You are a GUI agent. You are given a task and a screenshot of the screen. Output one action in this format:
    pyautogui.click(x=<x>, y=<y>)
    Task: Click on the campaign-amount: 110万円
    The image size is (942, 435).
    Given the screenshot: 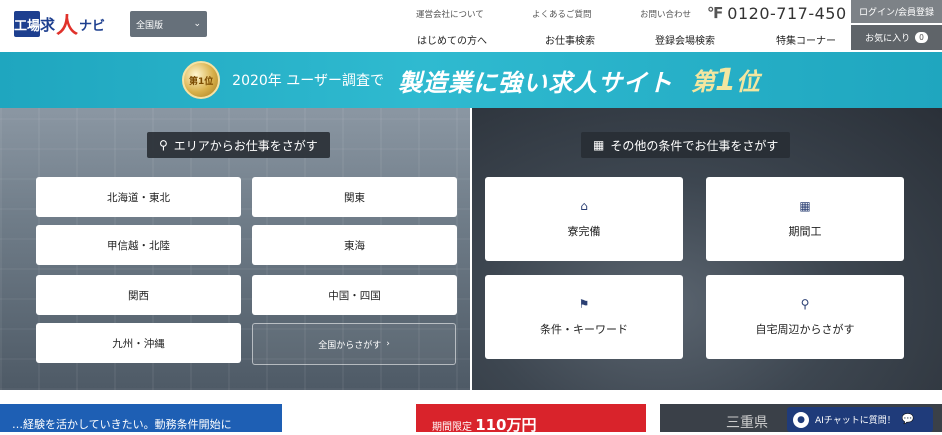 What is the action you would take?
    pyautogui.click(x=506, y=425)
    